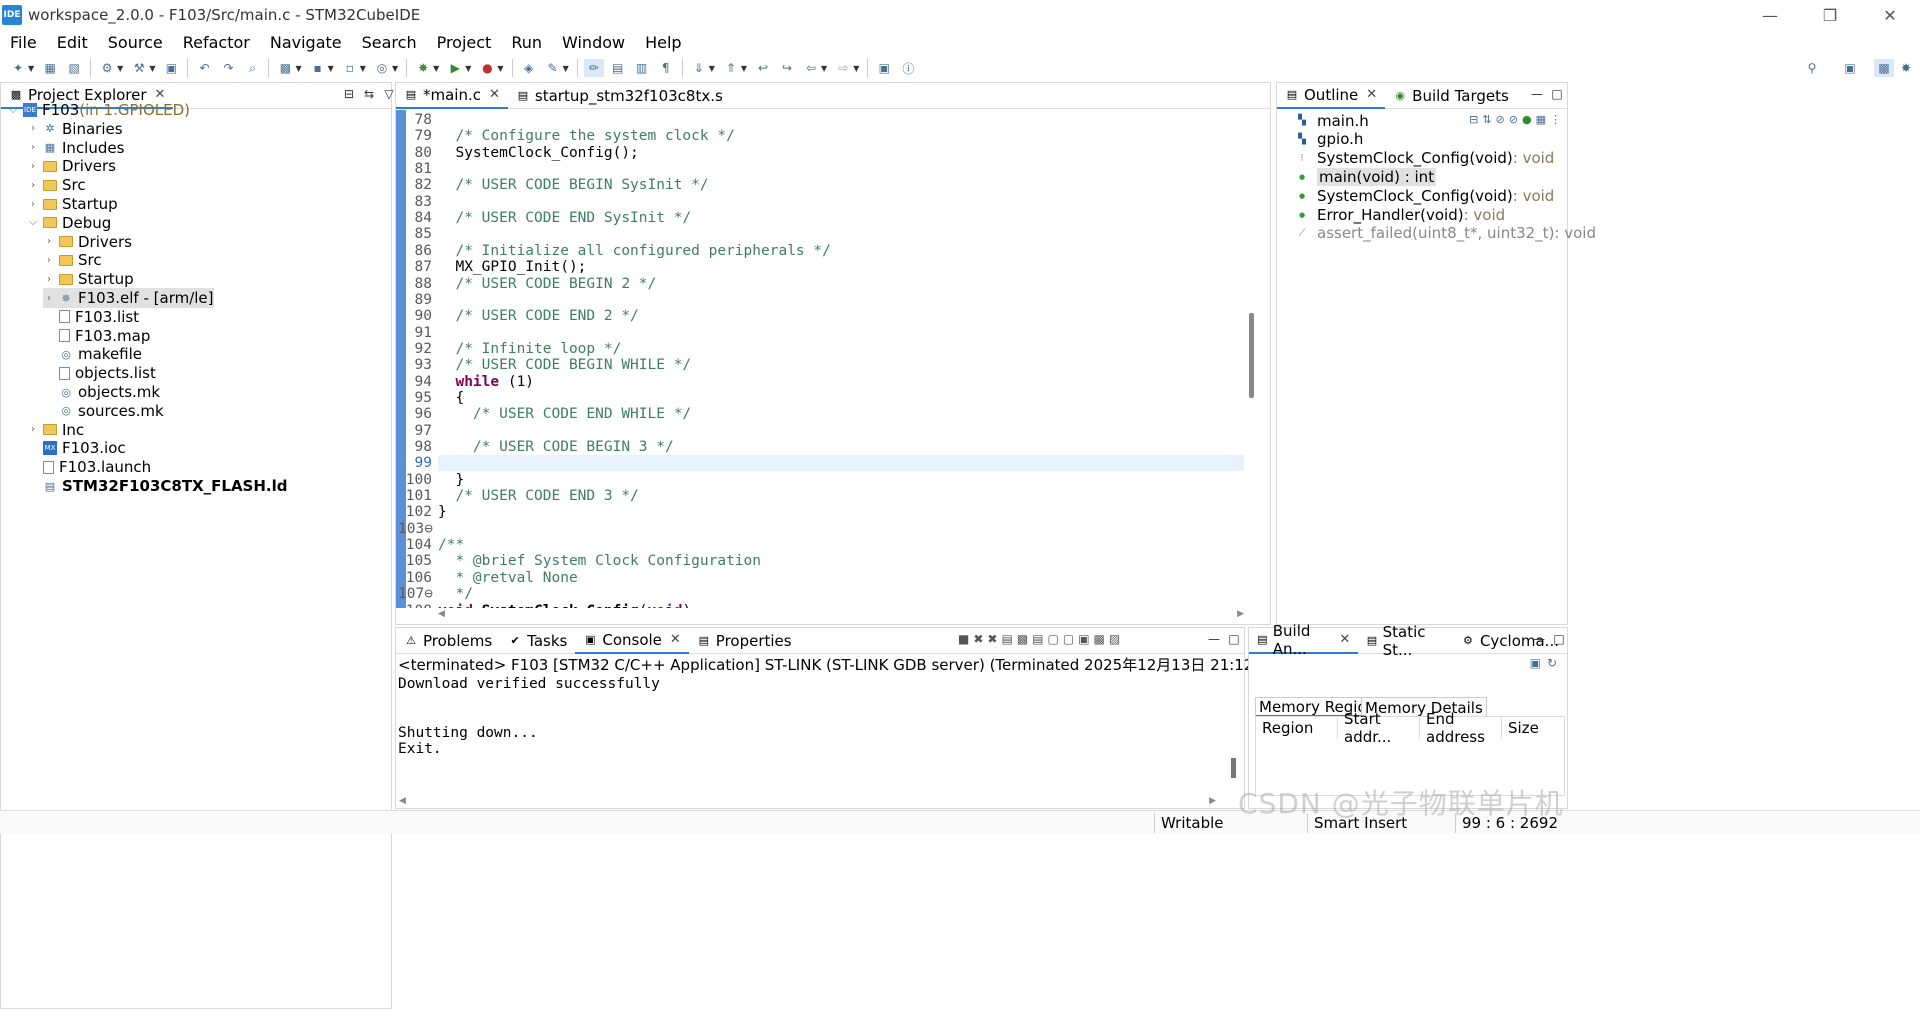  Describe the element at coordinates (1513, 119) in the screenshot. I see `hide-static-icon: ⊘` at that location.